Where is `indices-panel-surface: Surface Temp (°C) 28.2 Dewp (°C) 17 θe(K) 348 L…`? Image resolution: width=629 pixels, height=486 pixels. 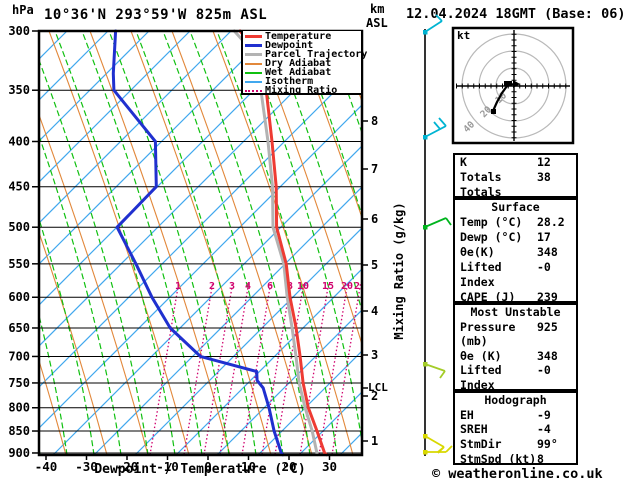
indices-panel-surface: Surface Temp (°C) 28.2 Dewp (°C) 17 θe(K) 348 L… is located at coordinates (515, 250).